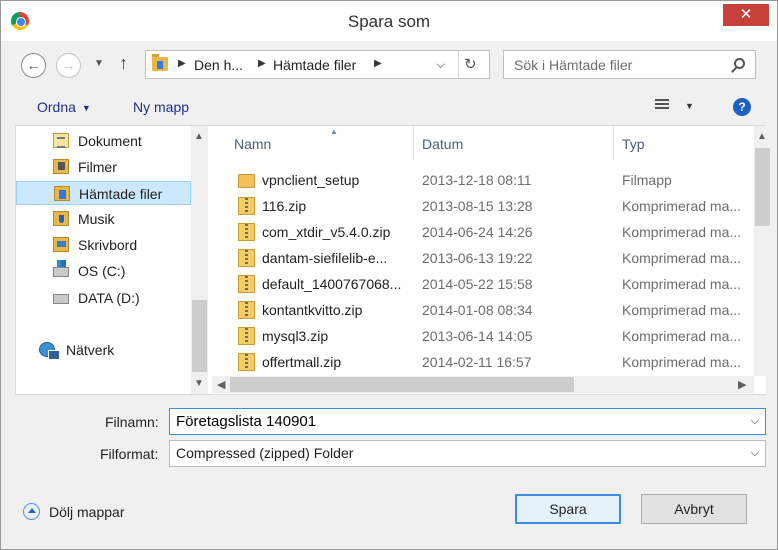  What do you see at coordinates (477, 336) in the screenshot?
I see `file-date: 2013-06-14 14:05` at bounding box center [477, 336].